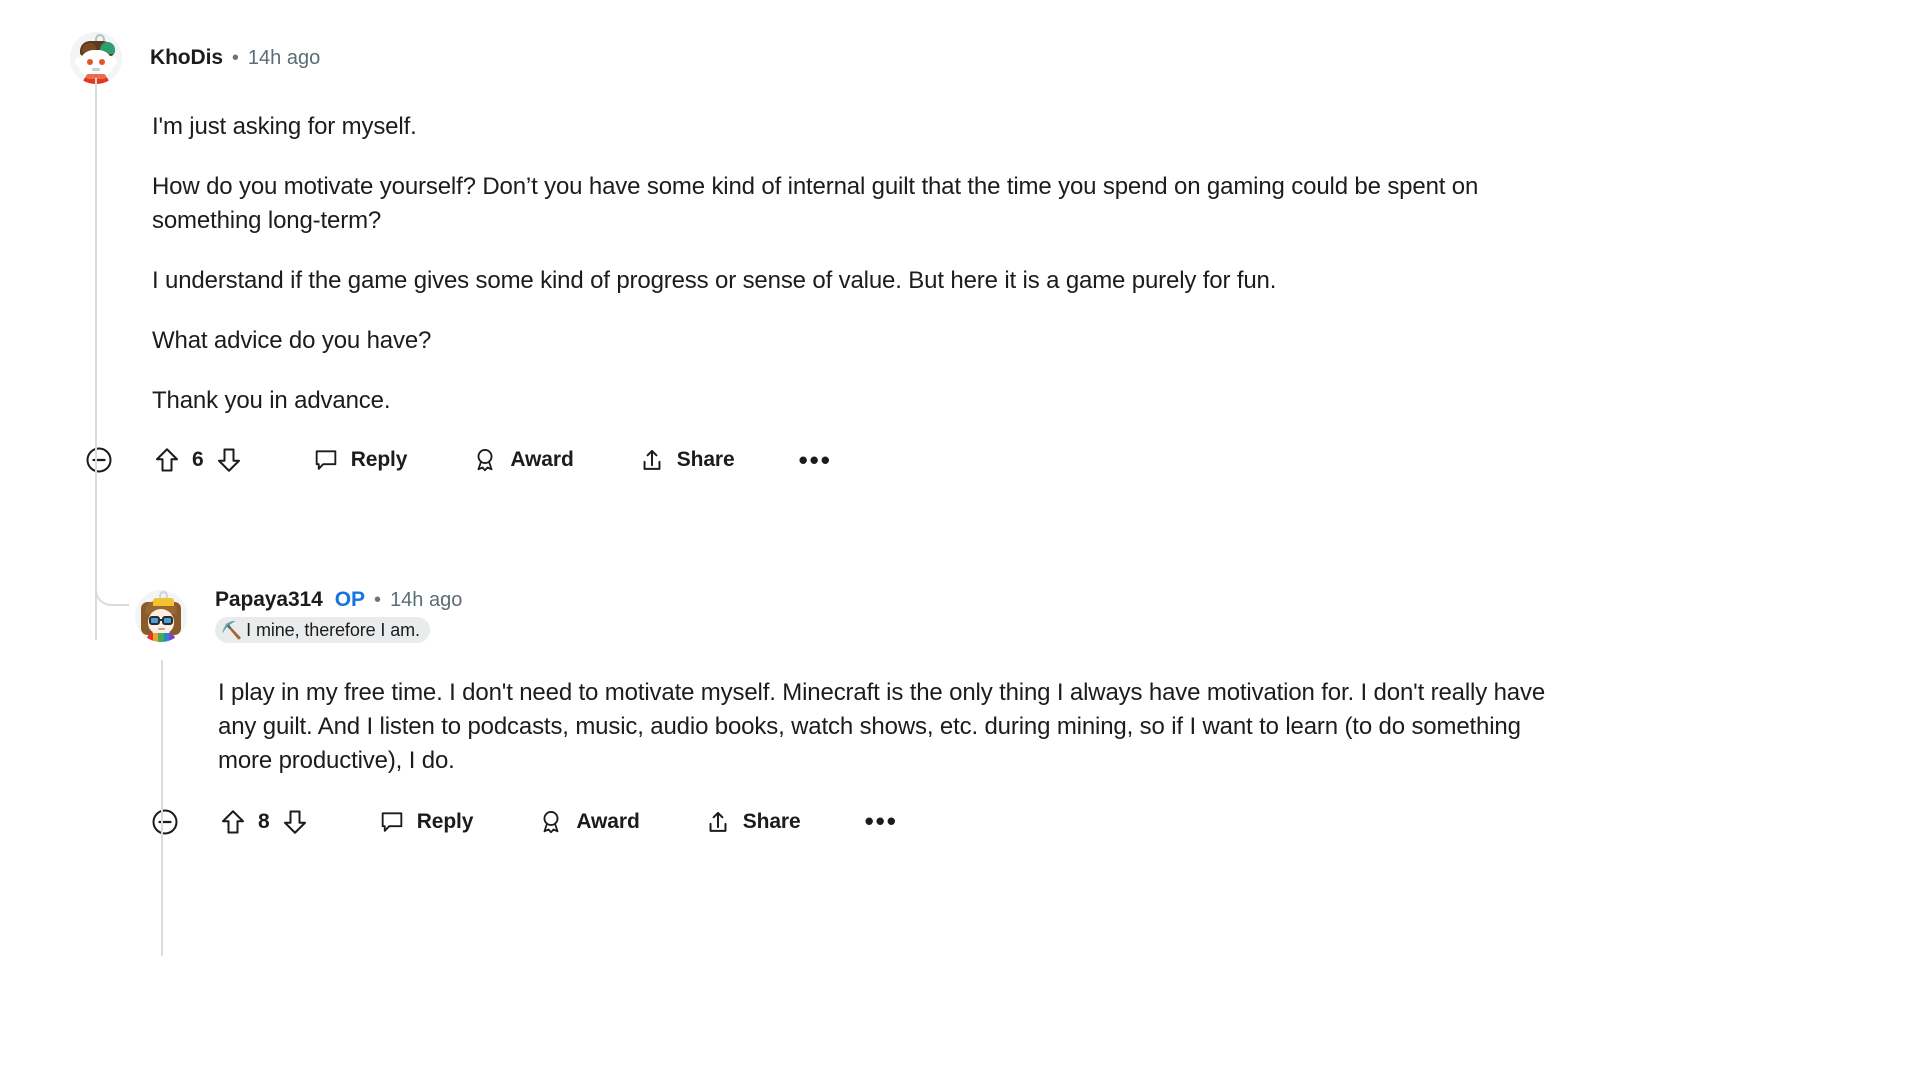 Image resolution: width=1920 pixels, height=1080 pixels. I want to click on comment-action-bar: 8 Reply Award Share •••, so click(1010, 822).